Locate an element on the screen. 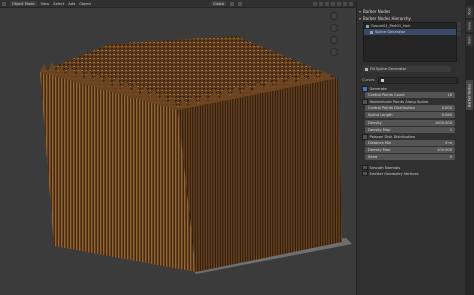 This screenshot has height=295, width=474. emitter-vertices-label: Emitter Geometry Vertices is located at coordinates (394, 173).